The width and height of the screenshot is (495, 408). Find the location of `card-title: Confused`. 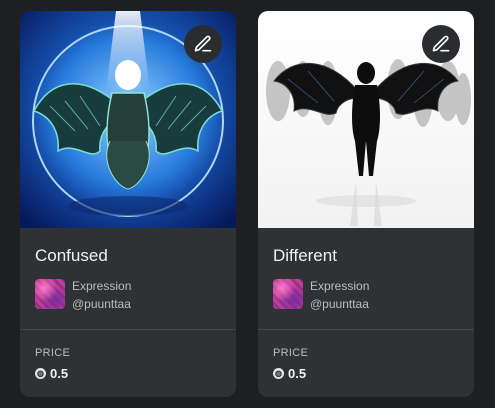

card-title: Confused is located at coordinates (71, 256).